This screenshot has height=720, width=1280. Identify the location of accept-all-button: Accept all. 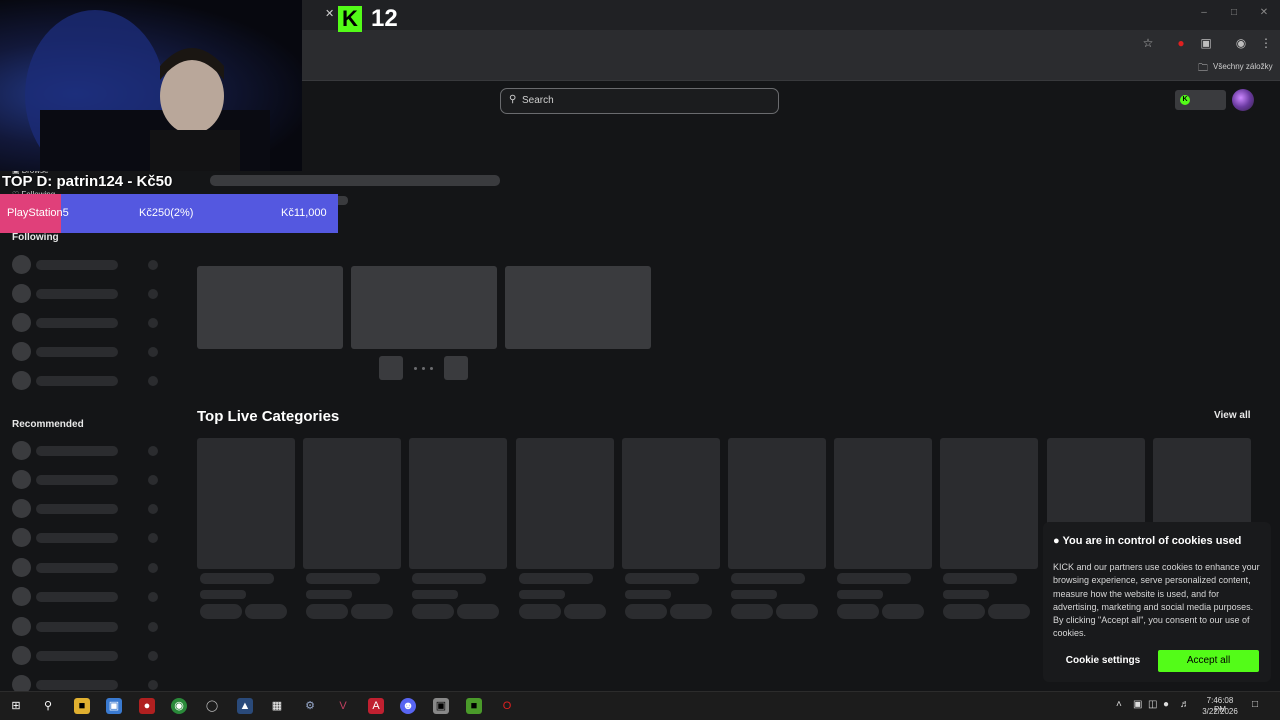
(1208, 661).